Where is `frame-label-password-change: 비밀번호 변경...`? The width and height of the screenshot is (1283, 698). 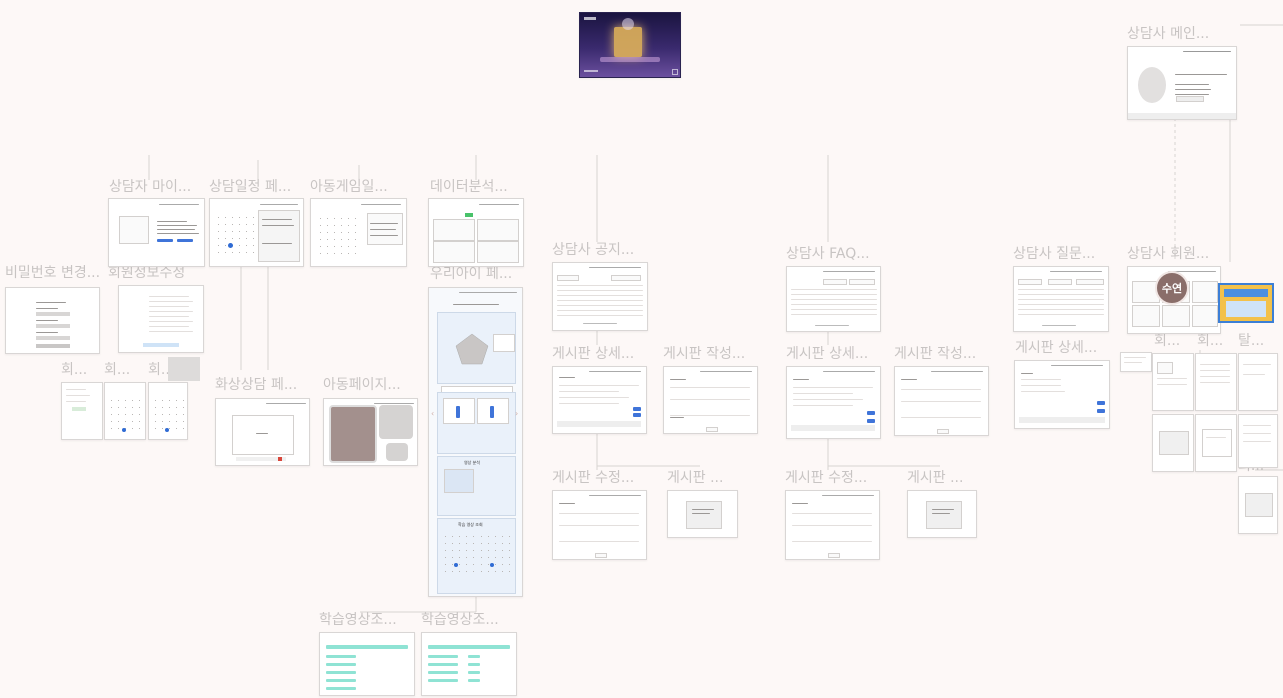
frame-label-password-change: 비밀번호 변경... is located at coordinates (53, 273).